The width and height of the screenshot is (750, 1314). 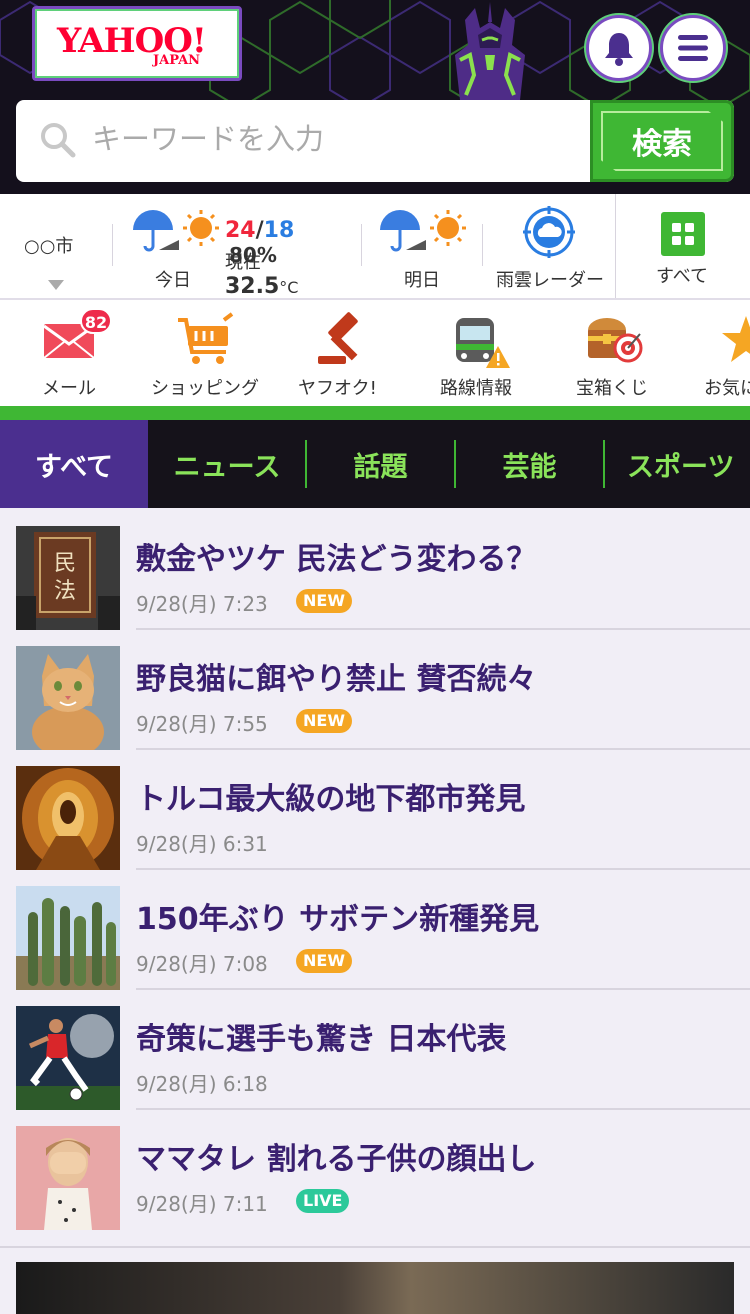 What do you see at coordinates (682, 276) in the screenshot?
I see `all-label: すべて` at bounding box center [682, 276].